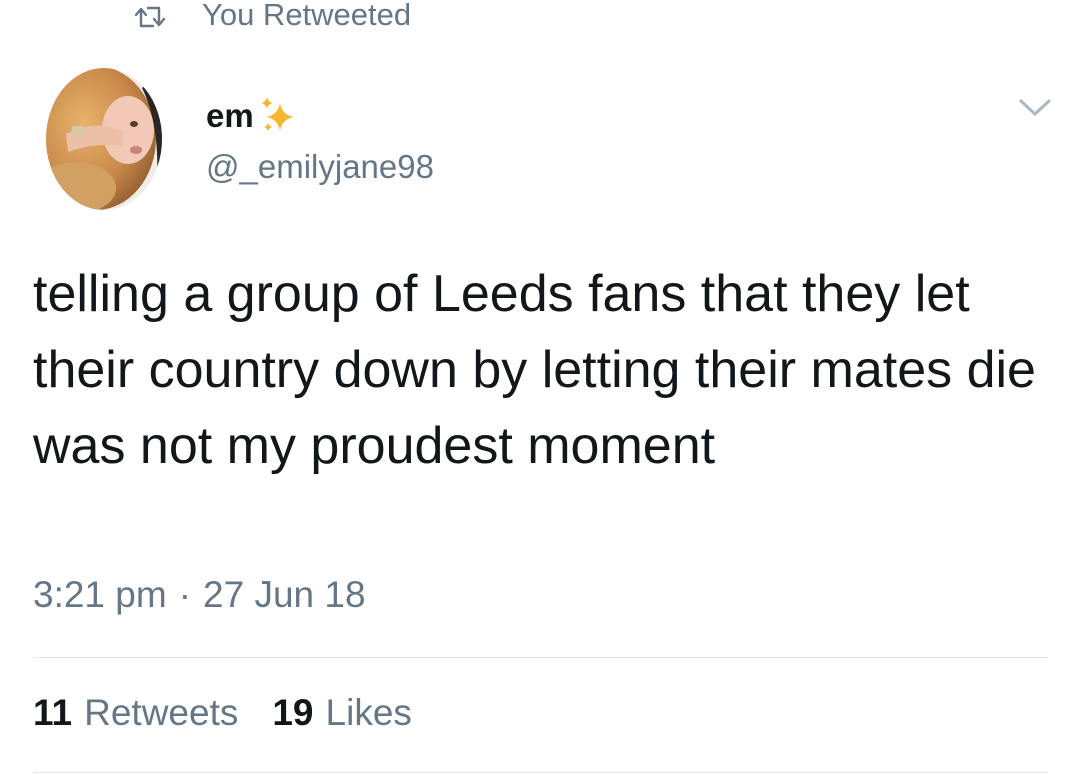 Image resolution: width=1080 pixels, height=774 pixels. What do you see at coordinates (279, 116) in the screenshot?
I see `sparkles-icon` at bounding box center [279, 116].